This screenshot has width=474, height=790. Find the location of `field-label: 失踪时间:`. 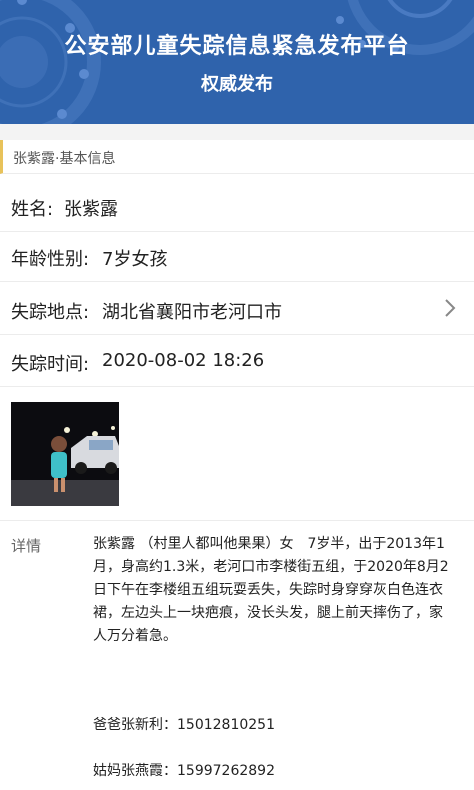

field-label: 失踪时间: is located at coordinates (50, 364).